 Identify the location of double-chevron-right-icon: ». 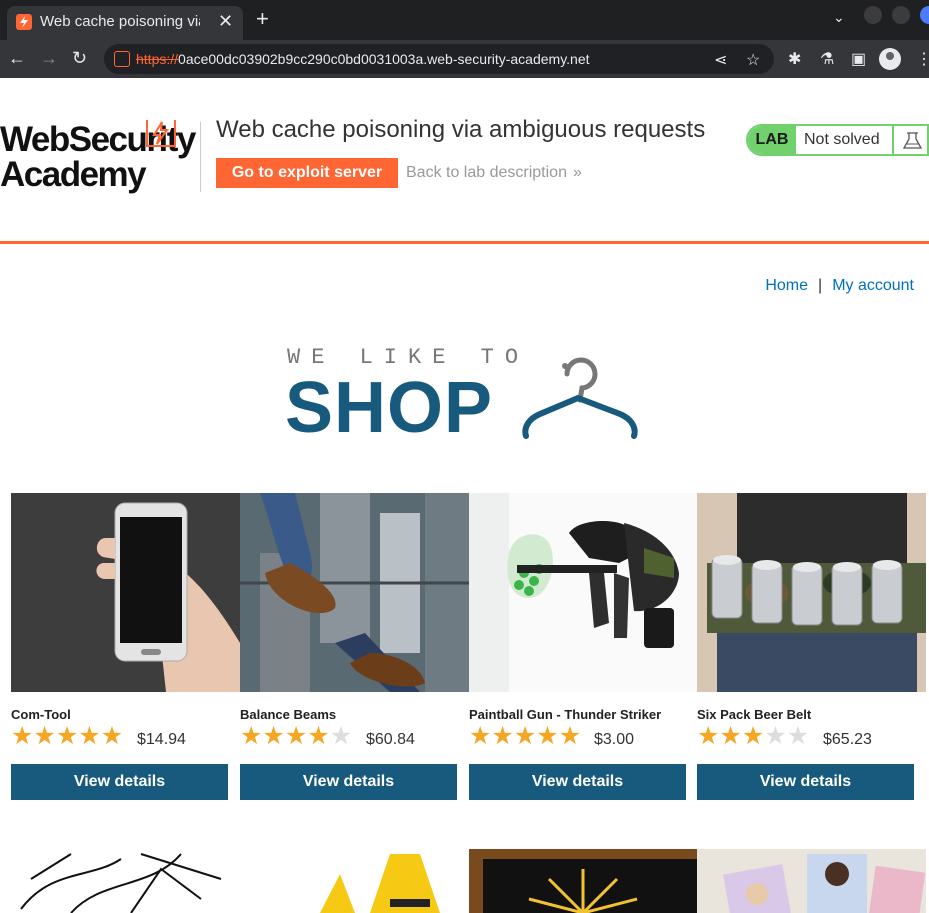
(577, 172).